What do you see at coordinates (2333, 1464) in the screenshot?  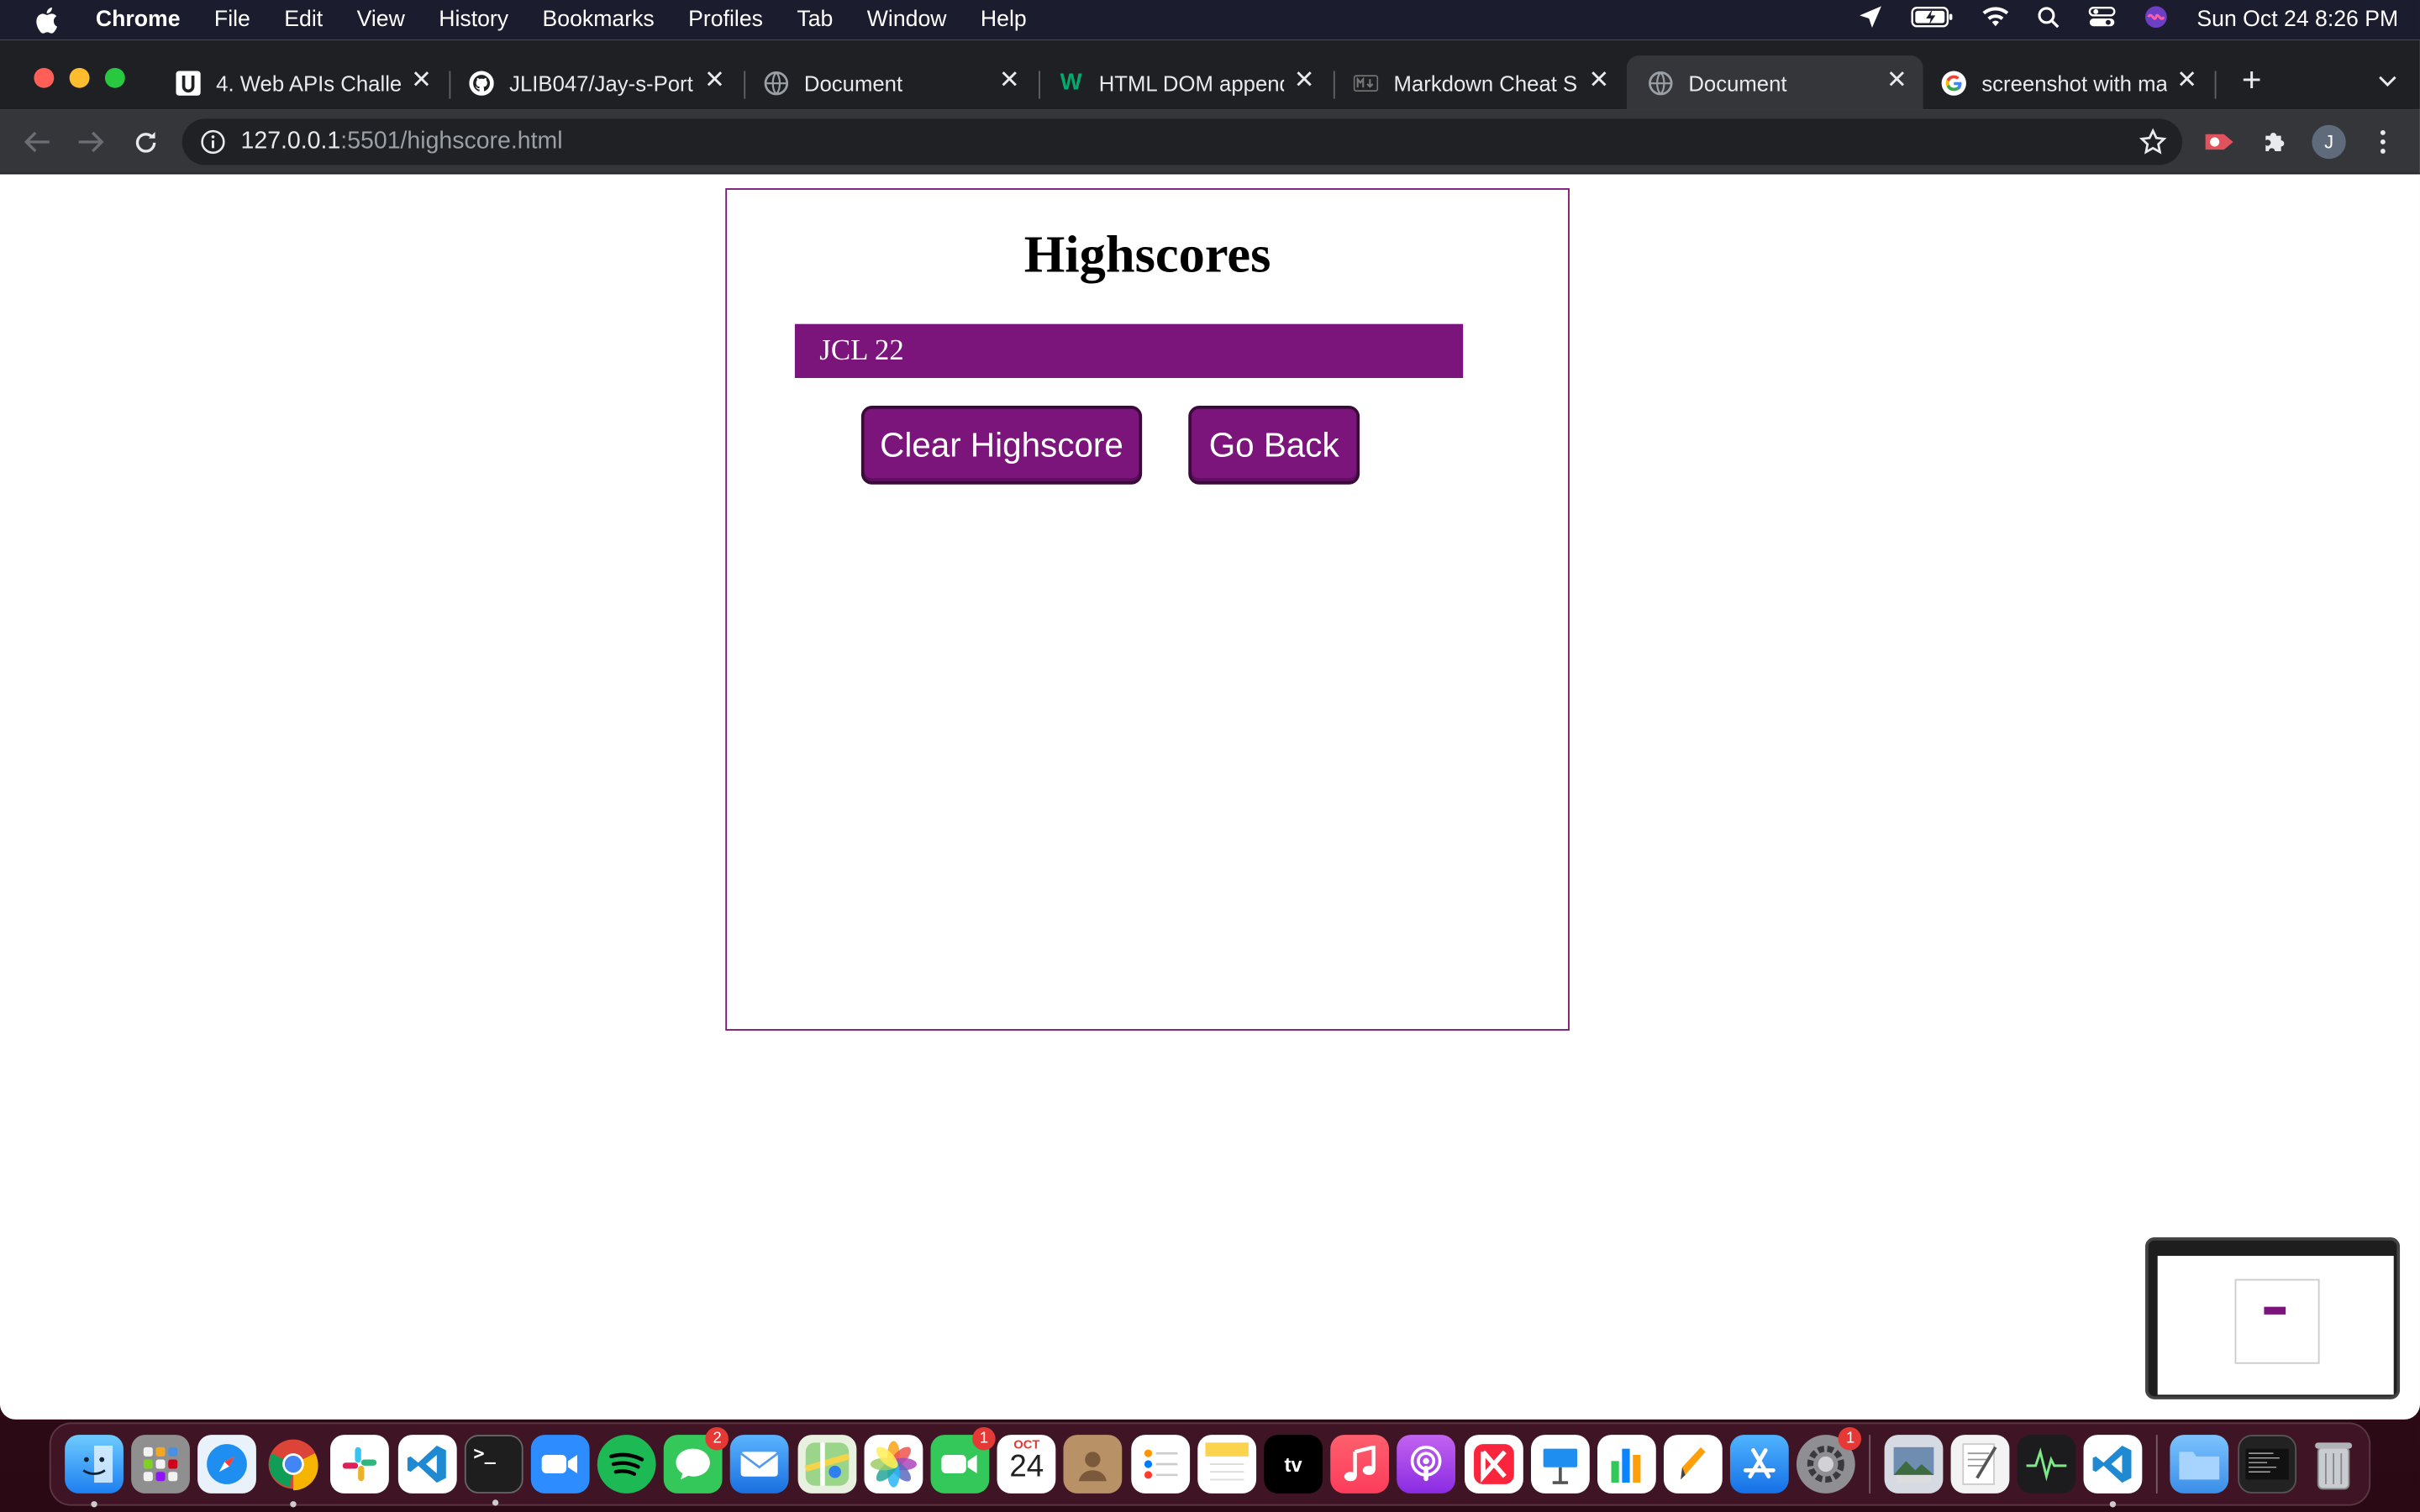 I see `trash-icon` at bounding box center [2333, 1464].